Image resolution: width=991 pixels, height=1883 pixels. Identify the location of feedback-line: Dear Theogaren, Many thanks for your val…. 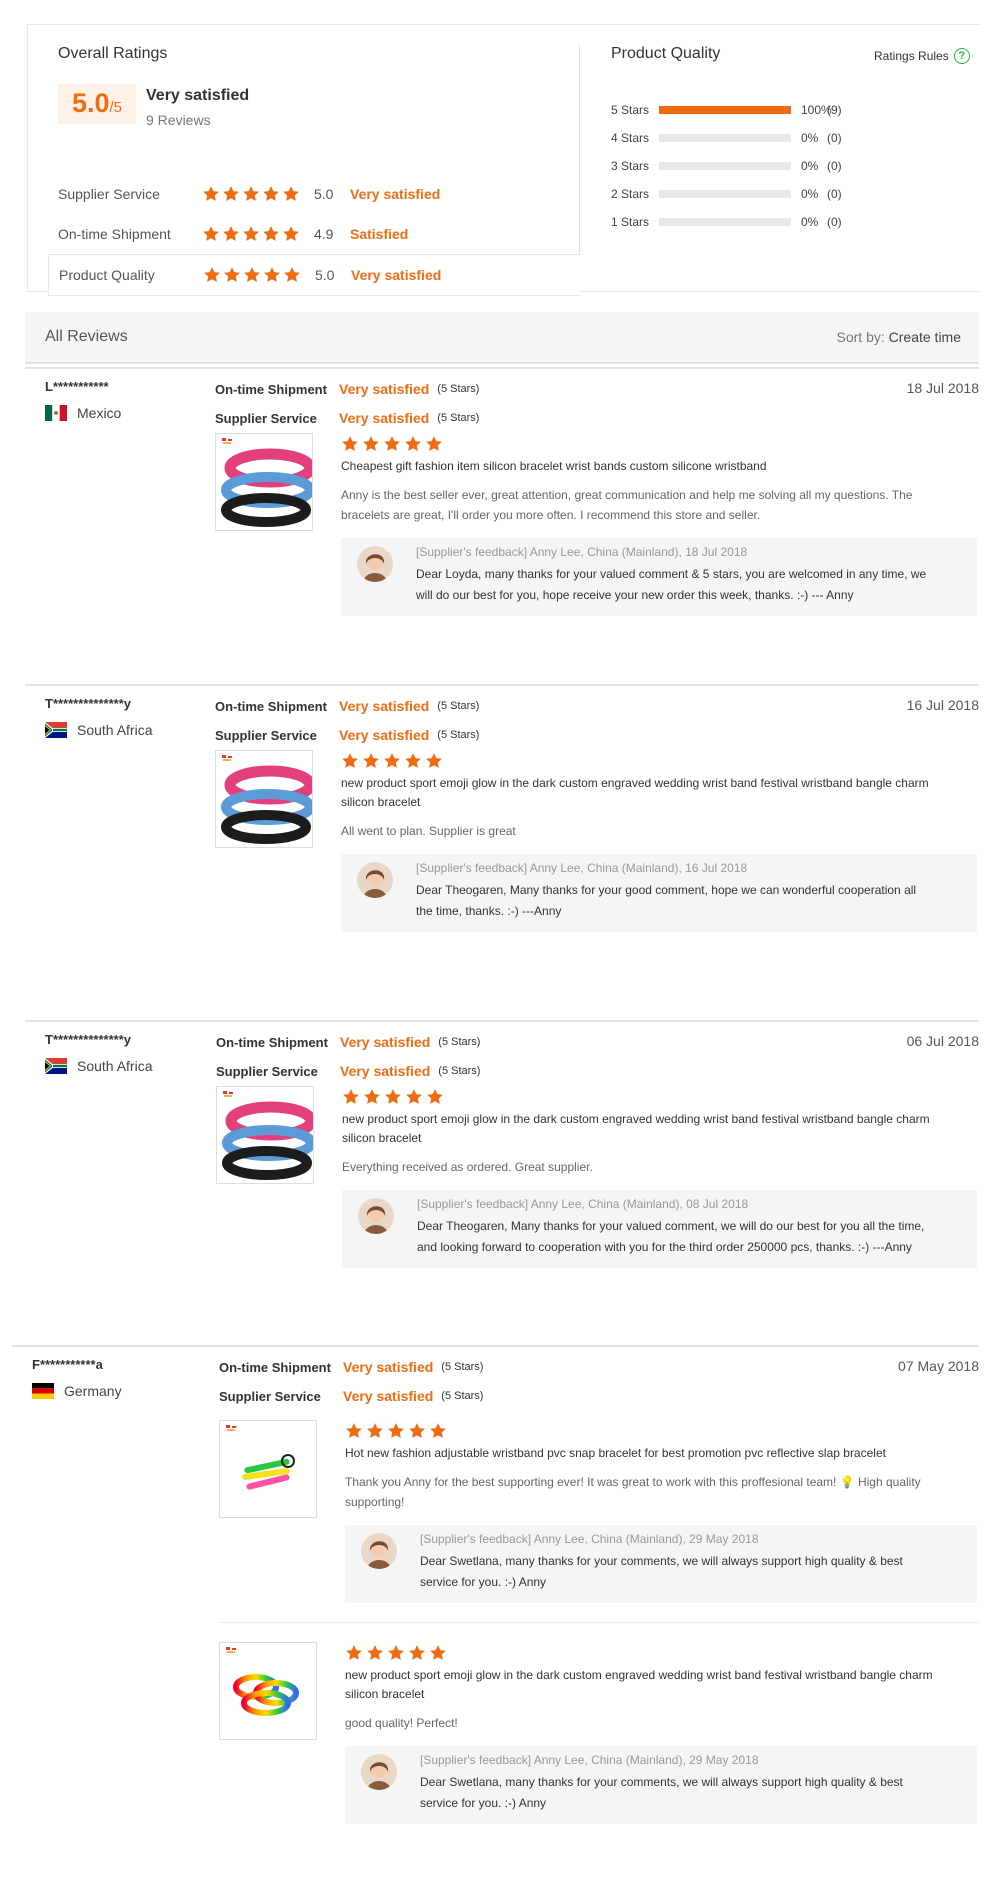
(671, 1226).